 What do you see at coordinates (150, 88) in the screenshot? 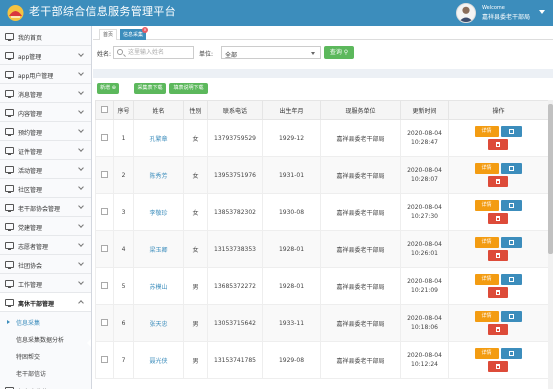
I see `collect-form-download-button: 采集表下载` at bounding box center [150, 88].